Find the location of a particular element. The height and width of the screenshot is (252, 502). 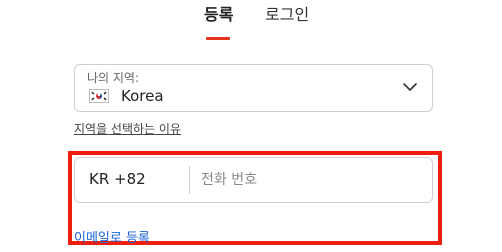

active-tab-indicator is located at coordinates (218, 38).